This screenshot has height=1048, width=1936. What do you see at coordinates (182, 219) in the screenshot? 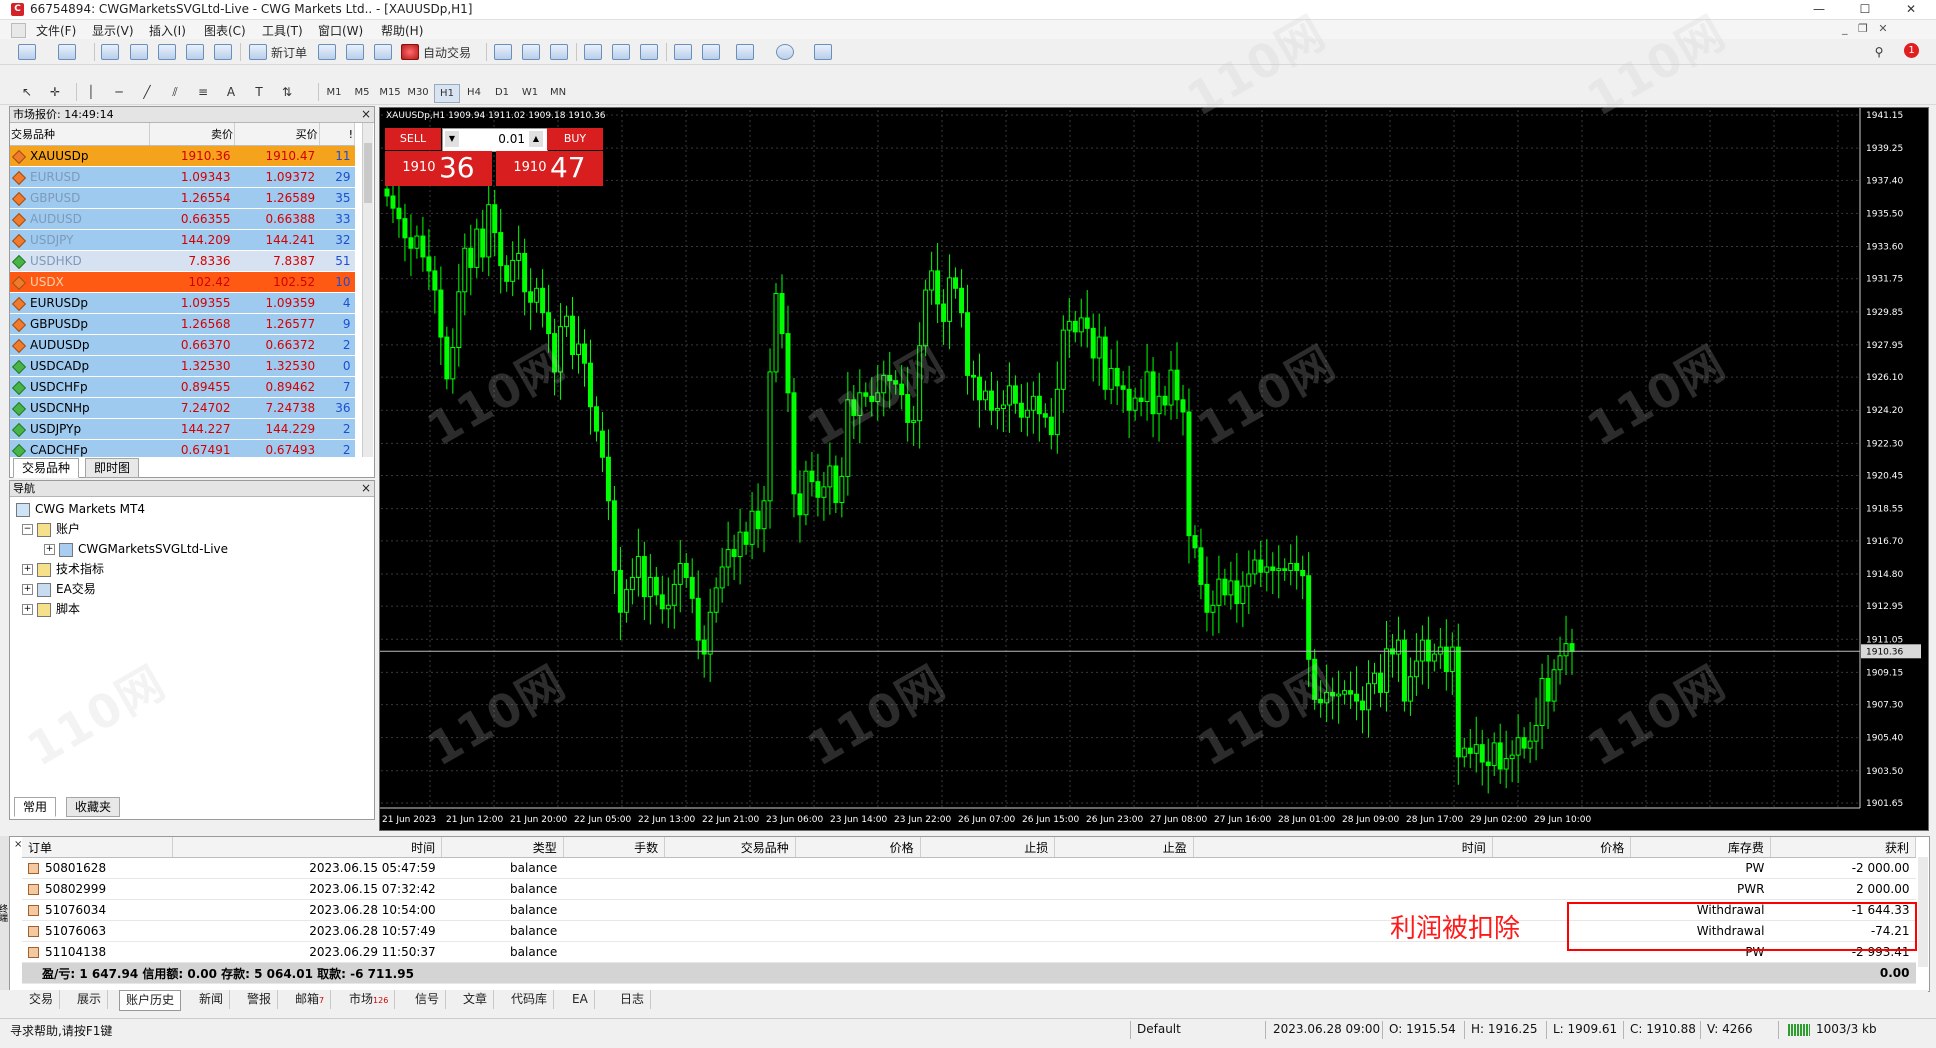
I see `market-watch-row: AUDUSD 0.66355 0.66388 33` at bounding box center [182, 219].